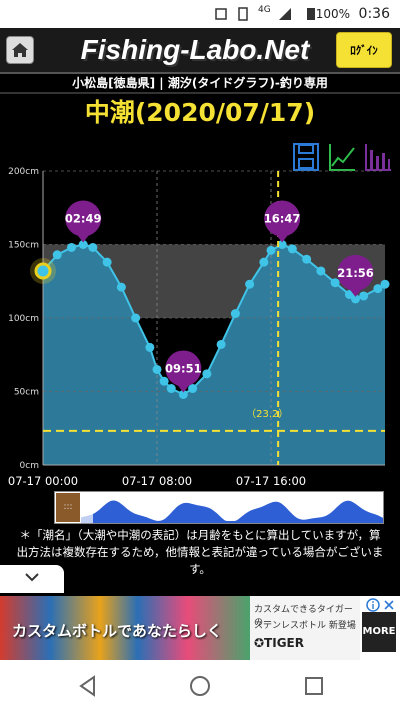  I want to click on ad-close-icon, so click(389, 605).